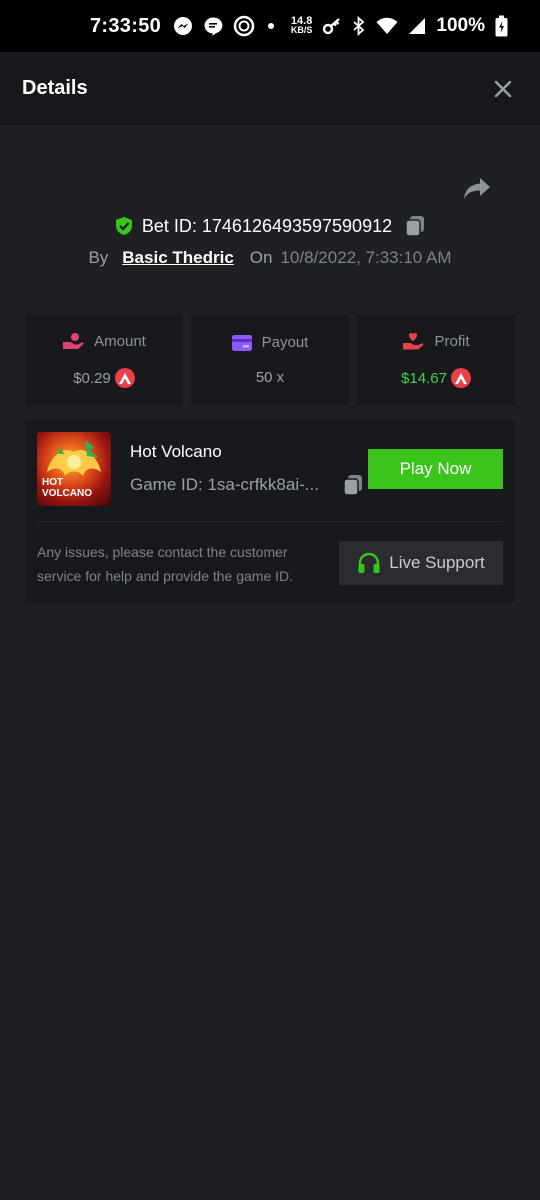  I want to click on thumb-title-volcano: VOLCANO, so click(67, 493).